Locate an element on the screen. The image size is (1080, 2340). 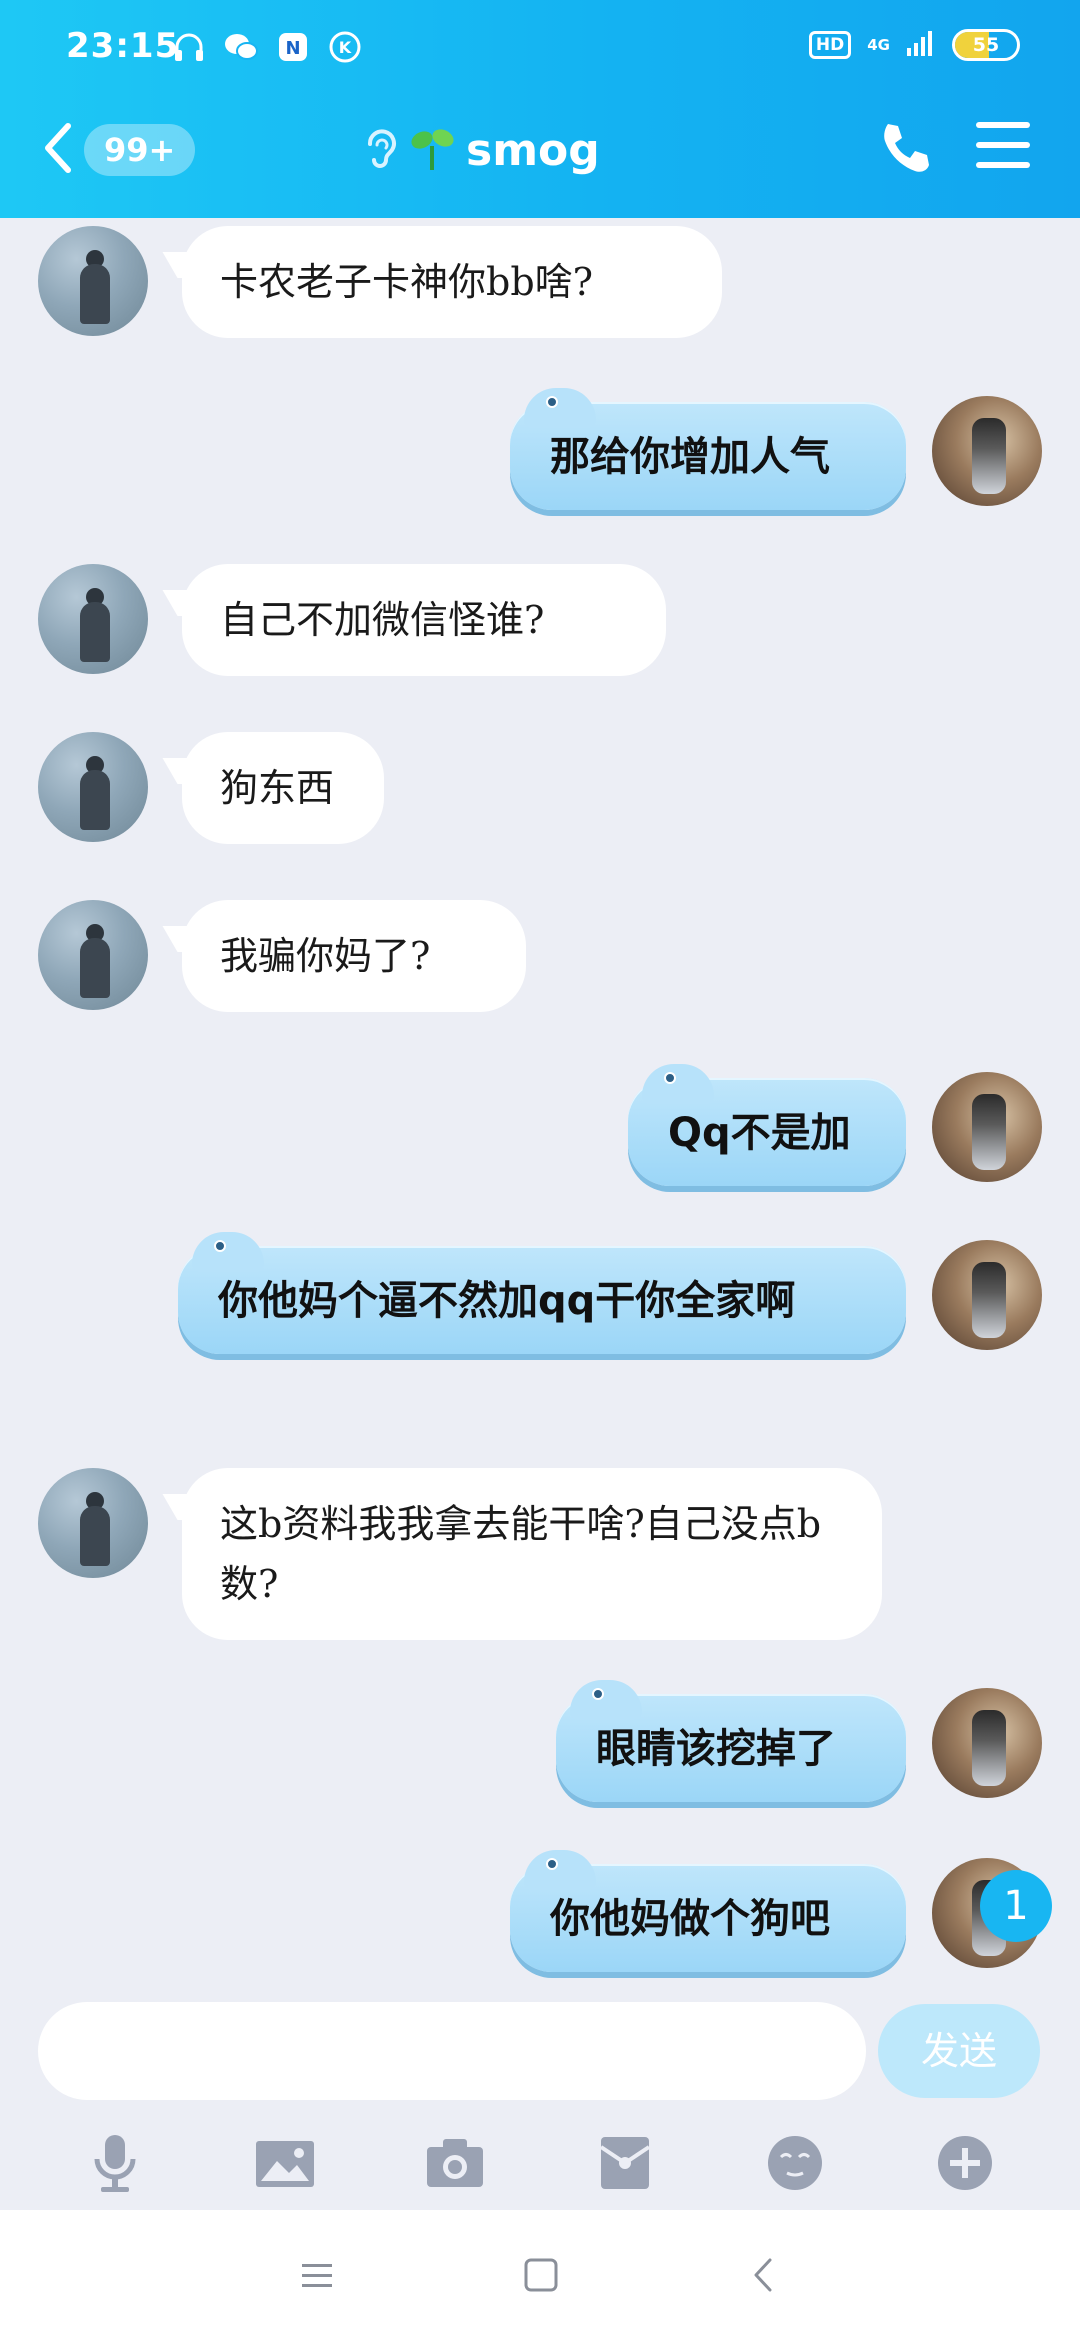
emoji-button is located at coordinates (795, 2163).